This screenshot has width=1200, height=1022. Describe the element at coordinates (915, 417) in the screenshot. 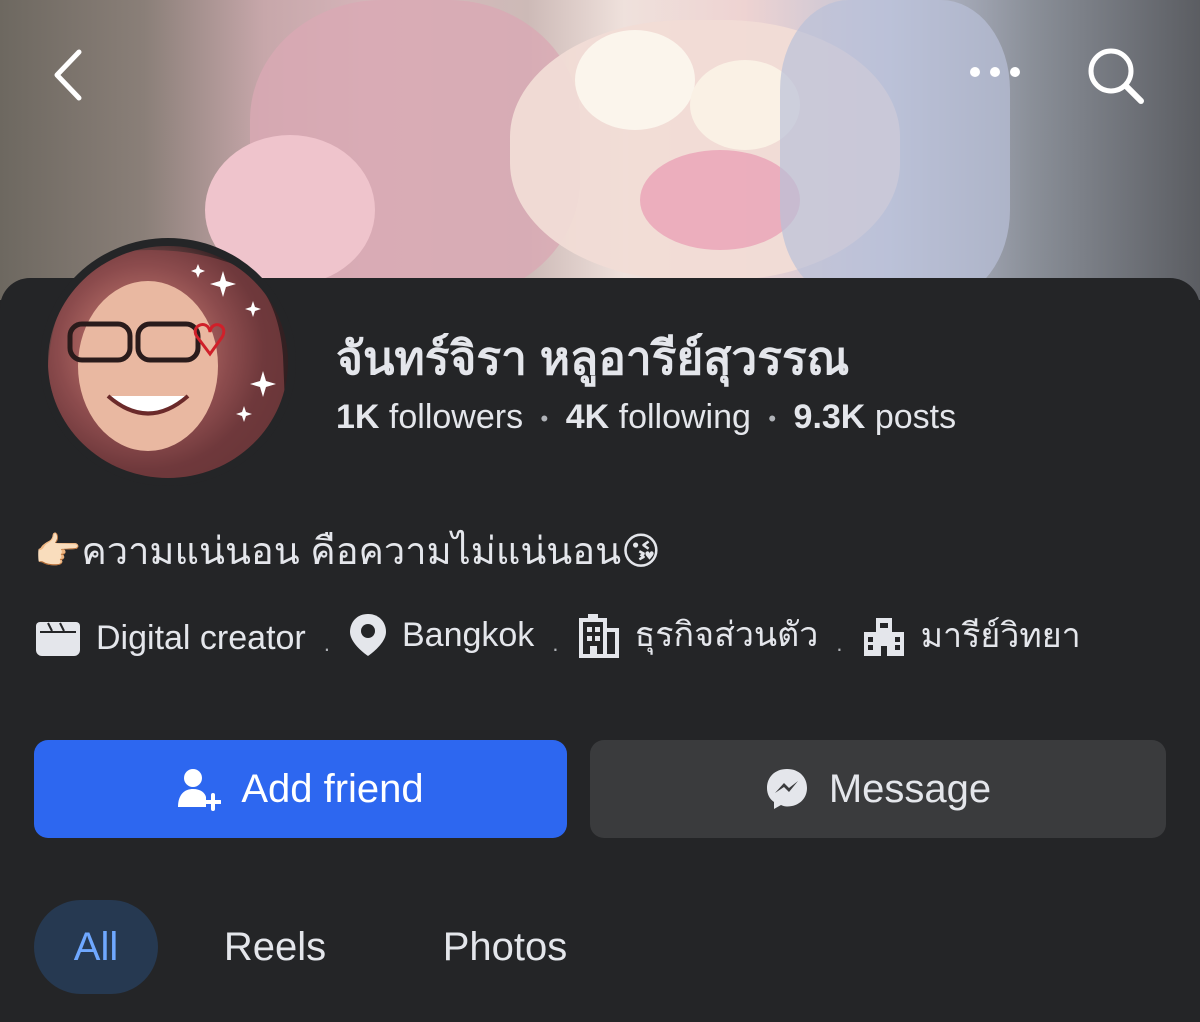

I see `posts-label: posts` at that location.